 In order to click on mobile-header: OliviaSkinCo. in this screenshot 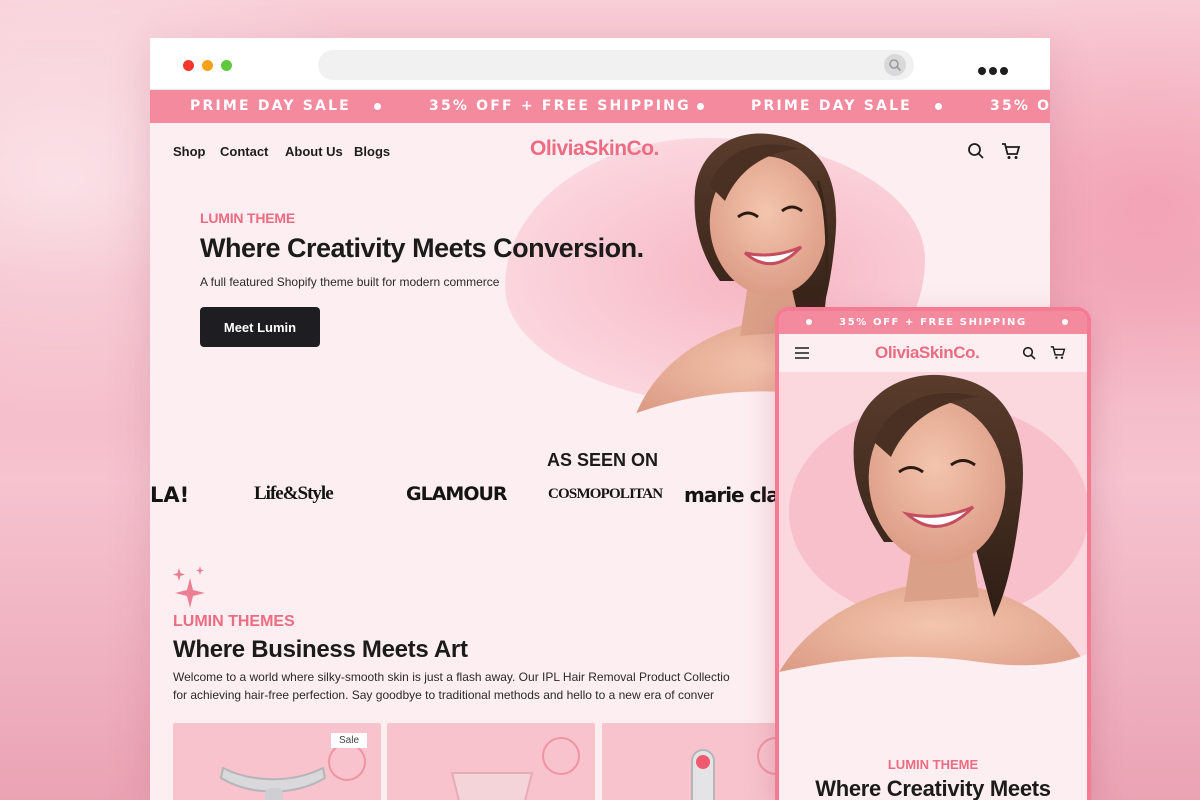, I will do `click(933, 353)`.